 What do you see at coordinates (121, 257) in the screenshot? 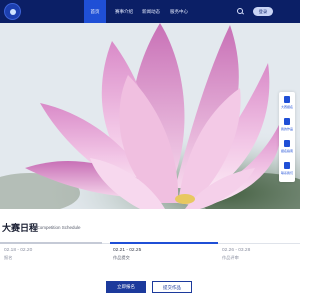
I see `phase-name: 作品提交` at bounding box center [121, 257].